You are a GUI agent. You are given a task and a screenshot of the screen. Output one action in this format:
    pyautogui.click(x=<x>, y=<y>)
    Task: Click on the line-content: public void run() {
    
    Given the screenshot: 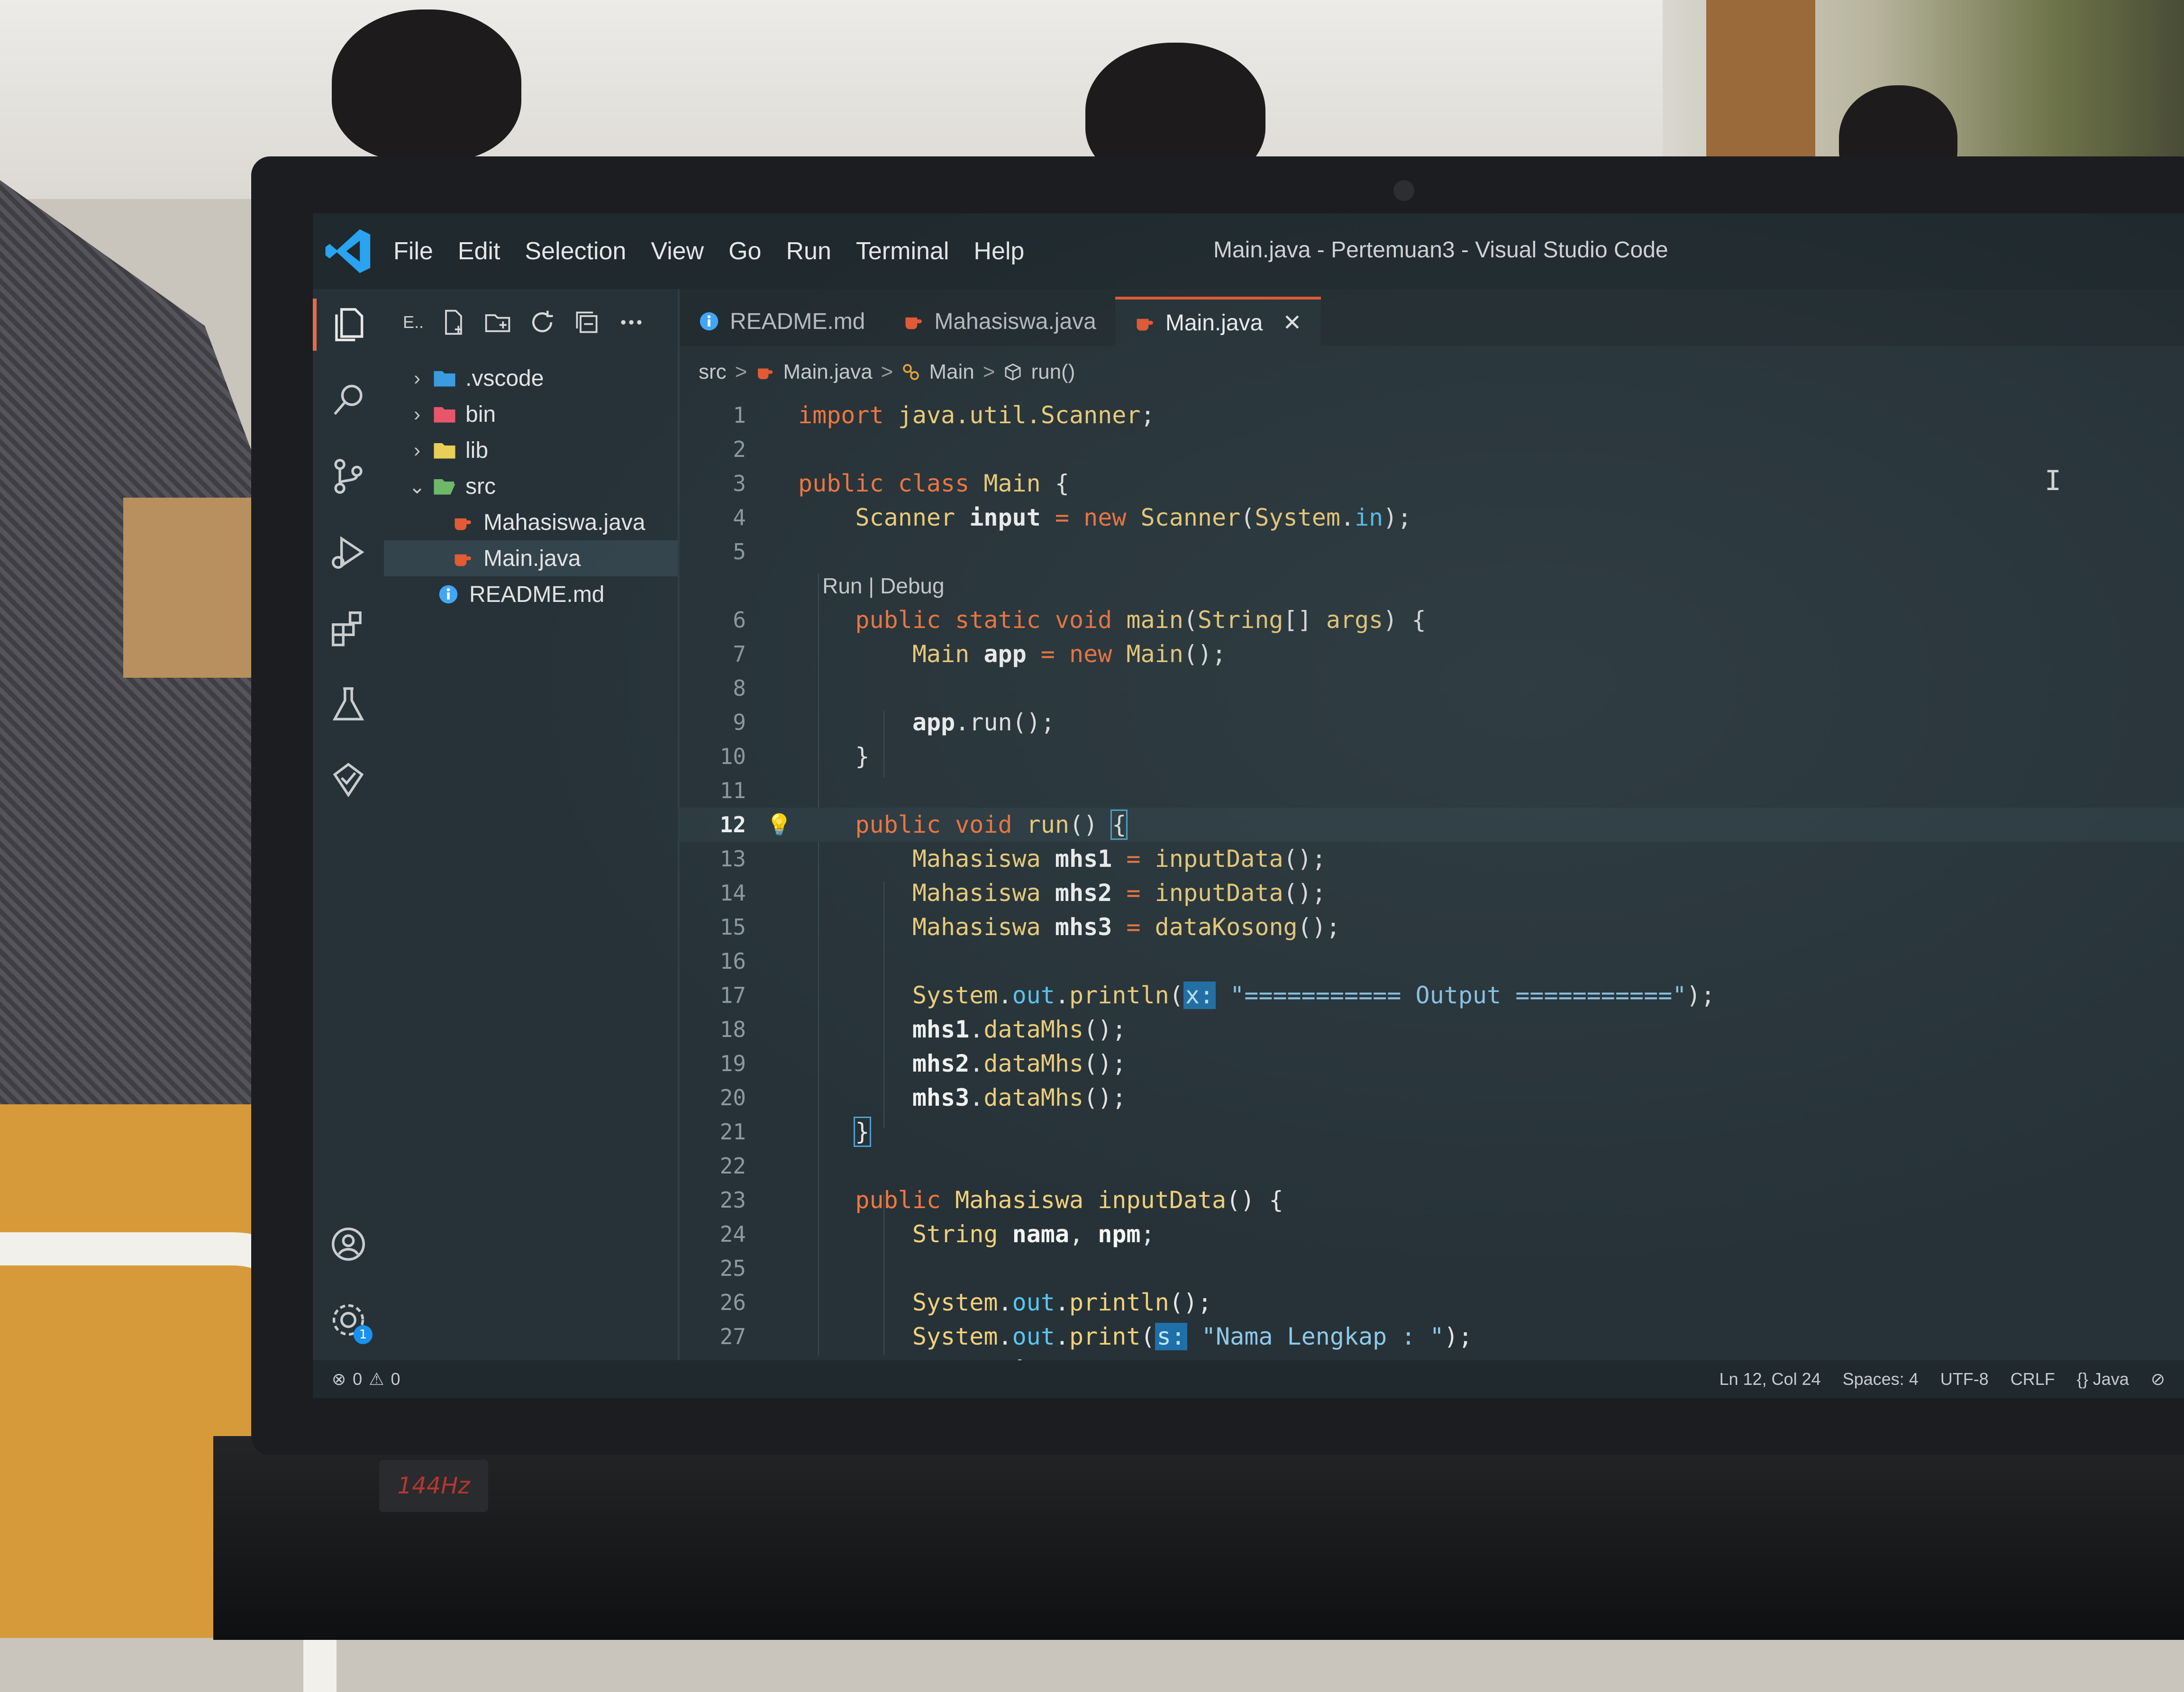 What is the action you would take?
    pyautogui.click(x=991, y=825)
    